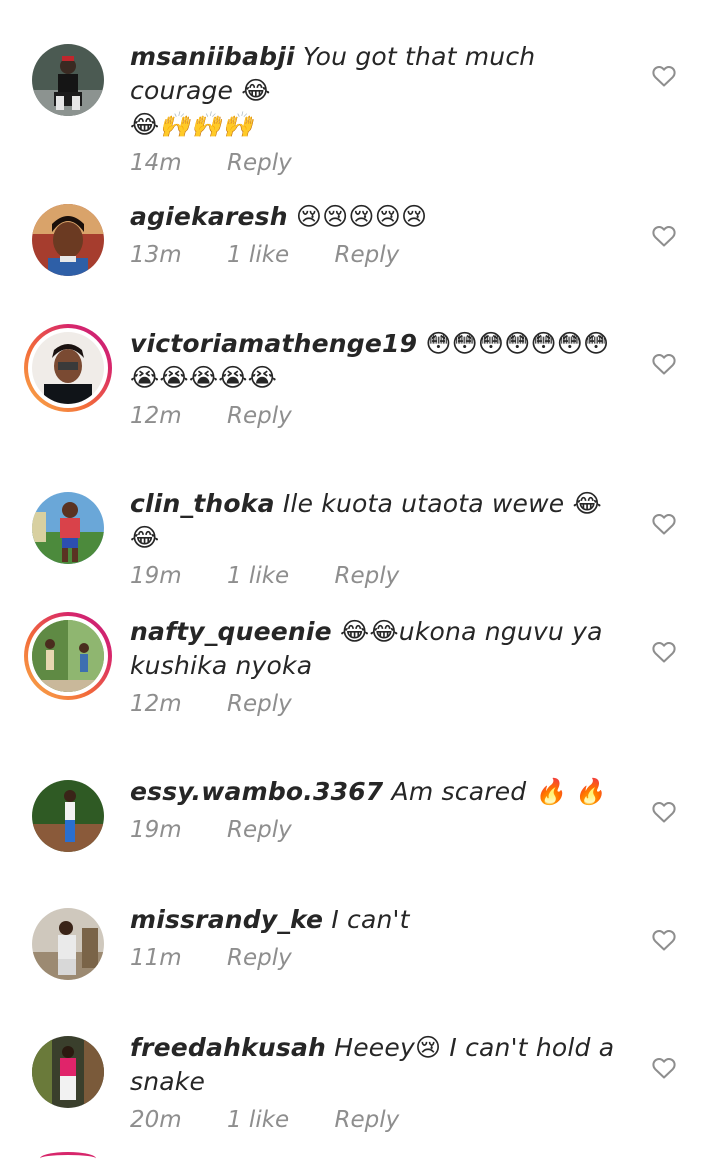 The height and width of the screenshot is (1165, 720). Describe the element at coordinates (156, 958) in the screenshot. I see `timestamp: 11m` at that location.